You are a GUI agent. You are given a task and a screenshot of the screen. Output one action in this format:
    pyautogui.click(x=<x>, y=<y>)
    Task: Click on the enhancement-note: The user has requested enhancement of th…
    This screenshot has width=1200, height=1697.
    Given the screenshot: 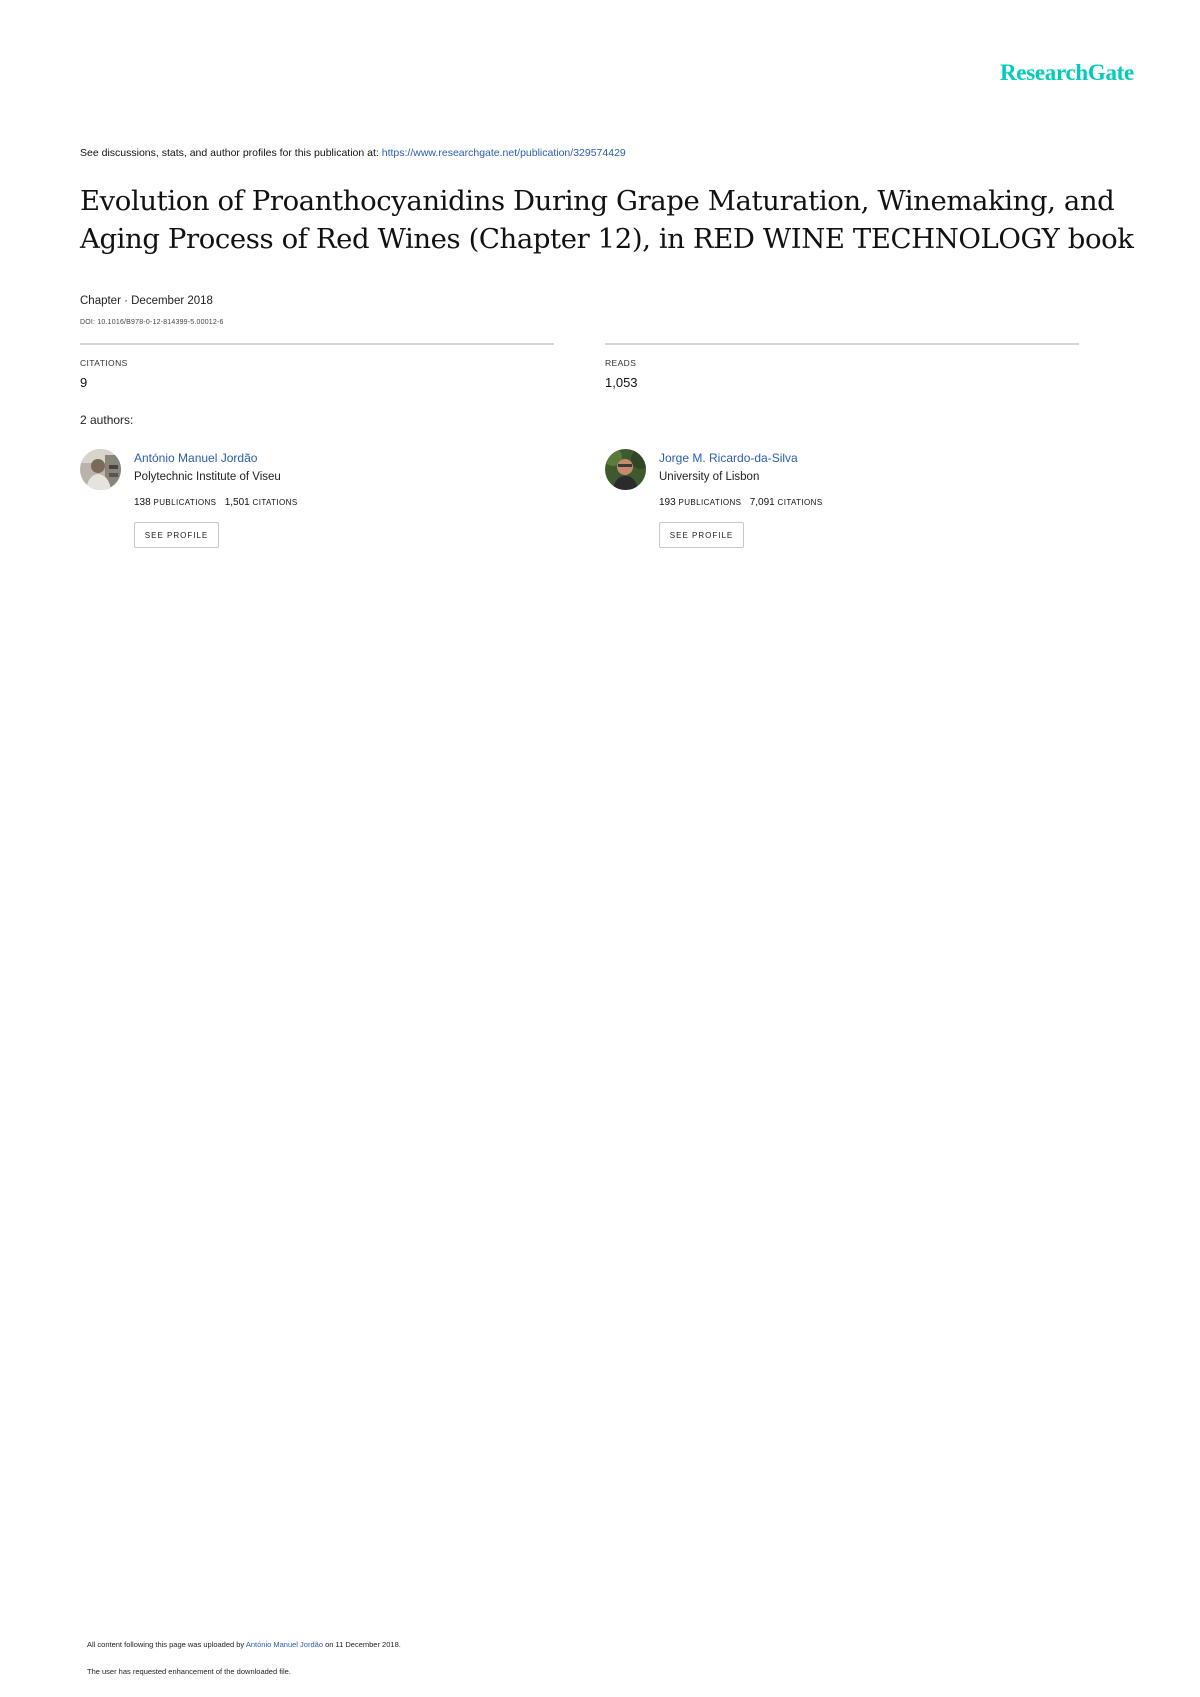 What is the action you would take?
    pyautogui.click(x=189, y=1671)
    